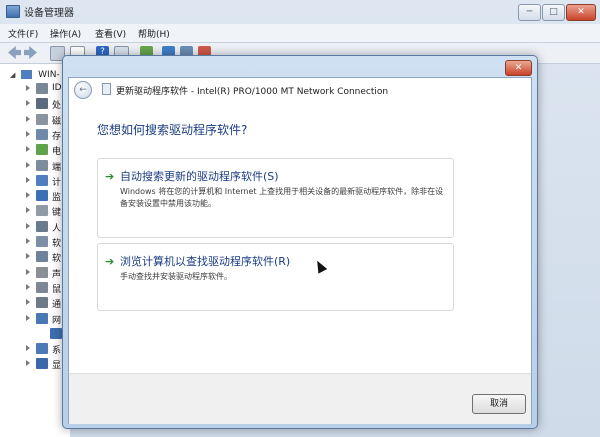 The image size is (600, 437). I want to click on cancel-button: 取消, so click(499, 404).